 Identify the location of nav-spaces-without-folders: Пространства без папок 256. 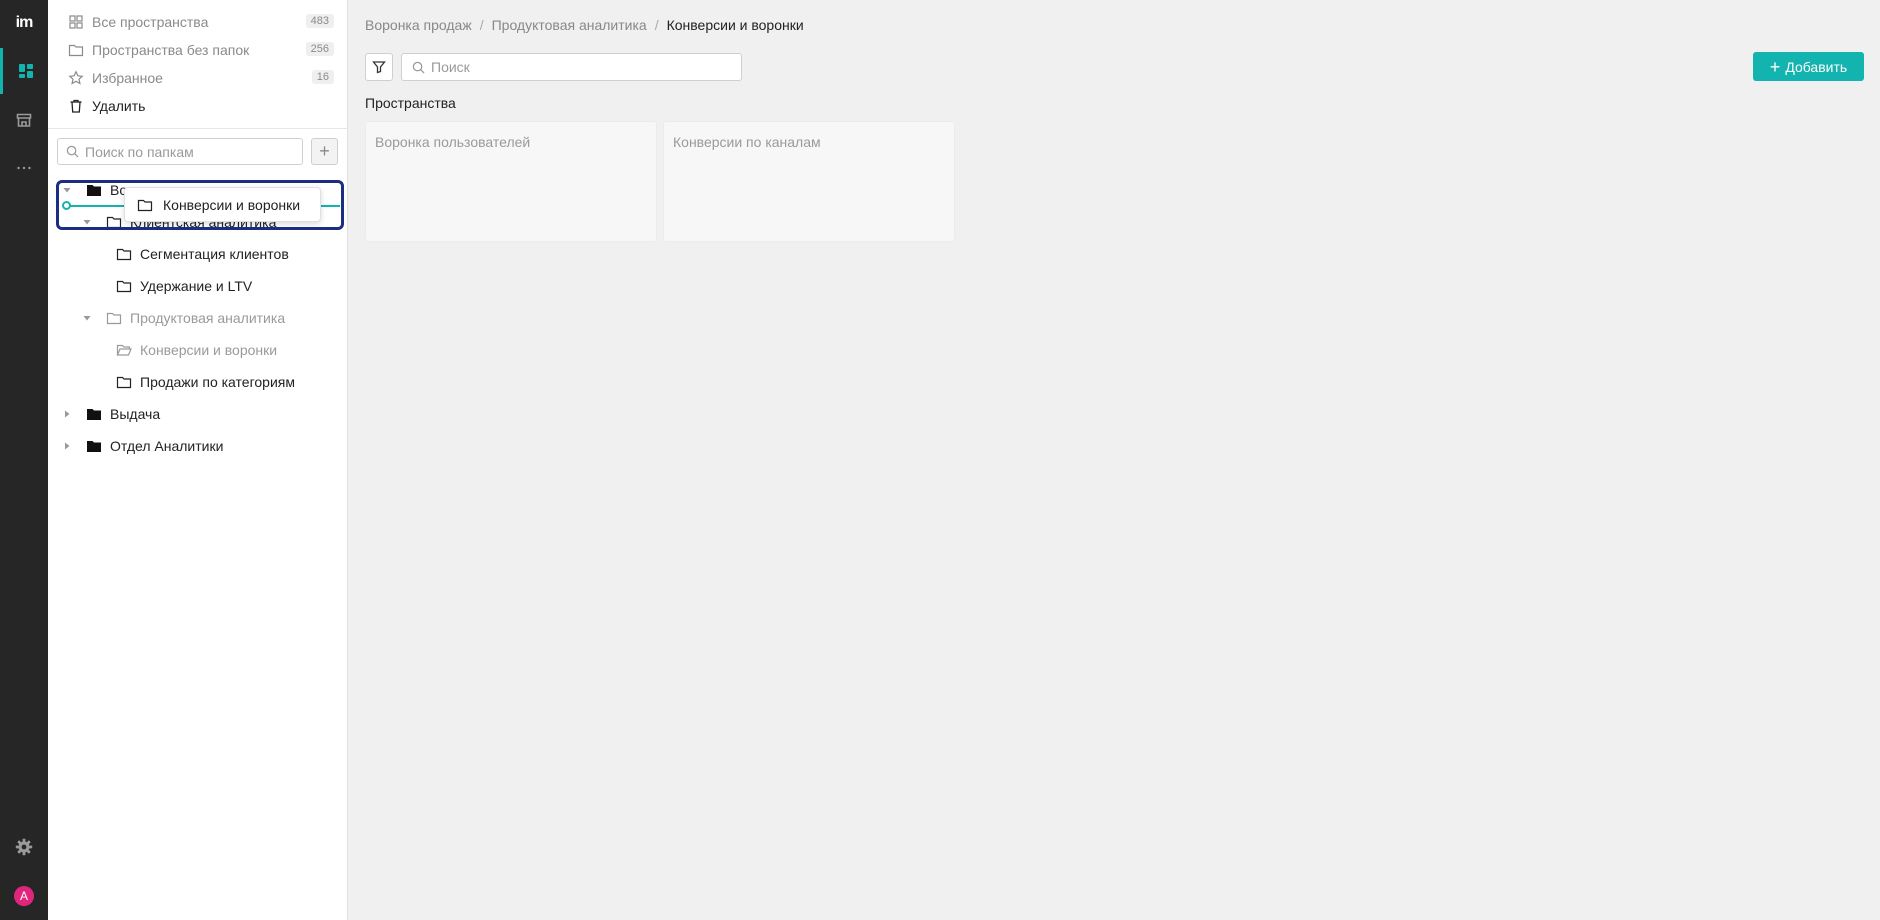
(198, 50).